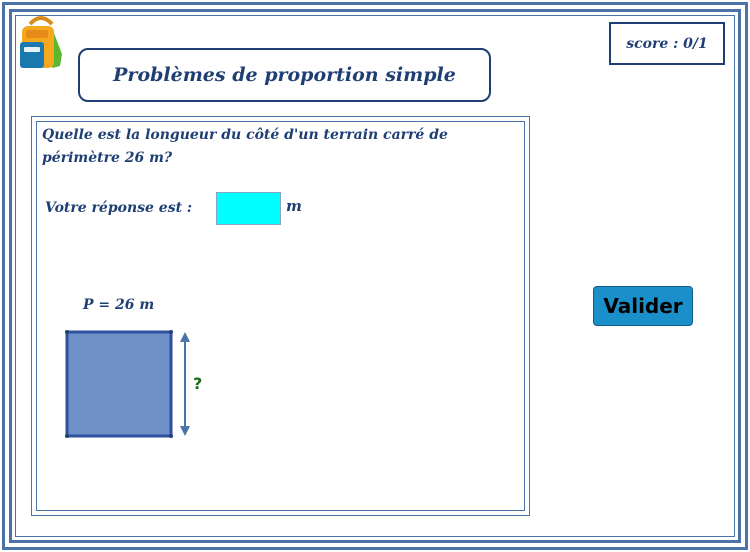 This screenshot has width=750, height=552. I want to click on square-shape, so click(119, 384).